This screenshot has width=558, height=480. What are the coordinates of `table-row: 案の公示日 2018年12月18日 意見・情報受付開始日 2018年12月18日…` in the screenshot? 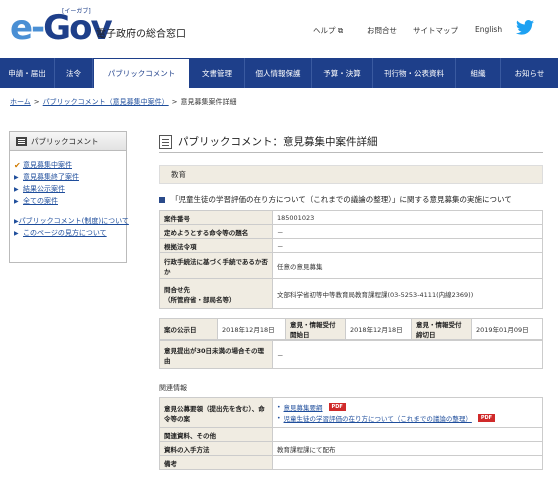 It's located at (351, 329).